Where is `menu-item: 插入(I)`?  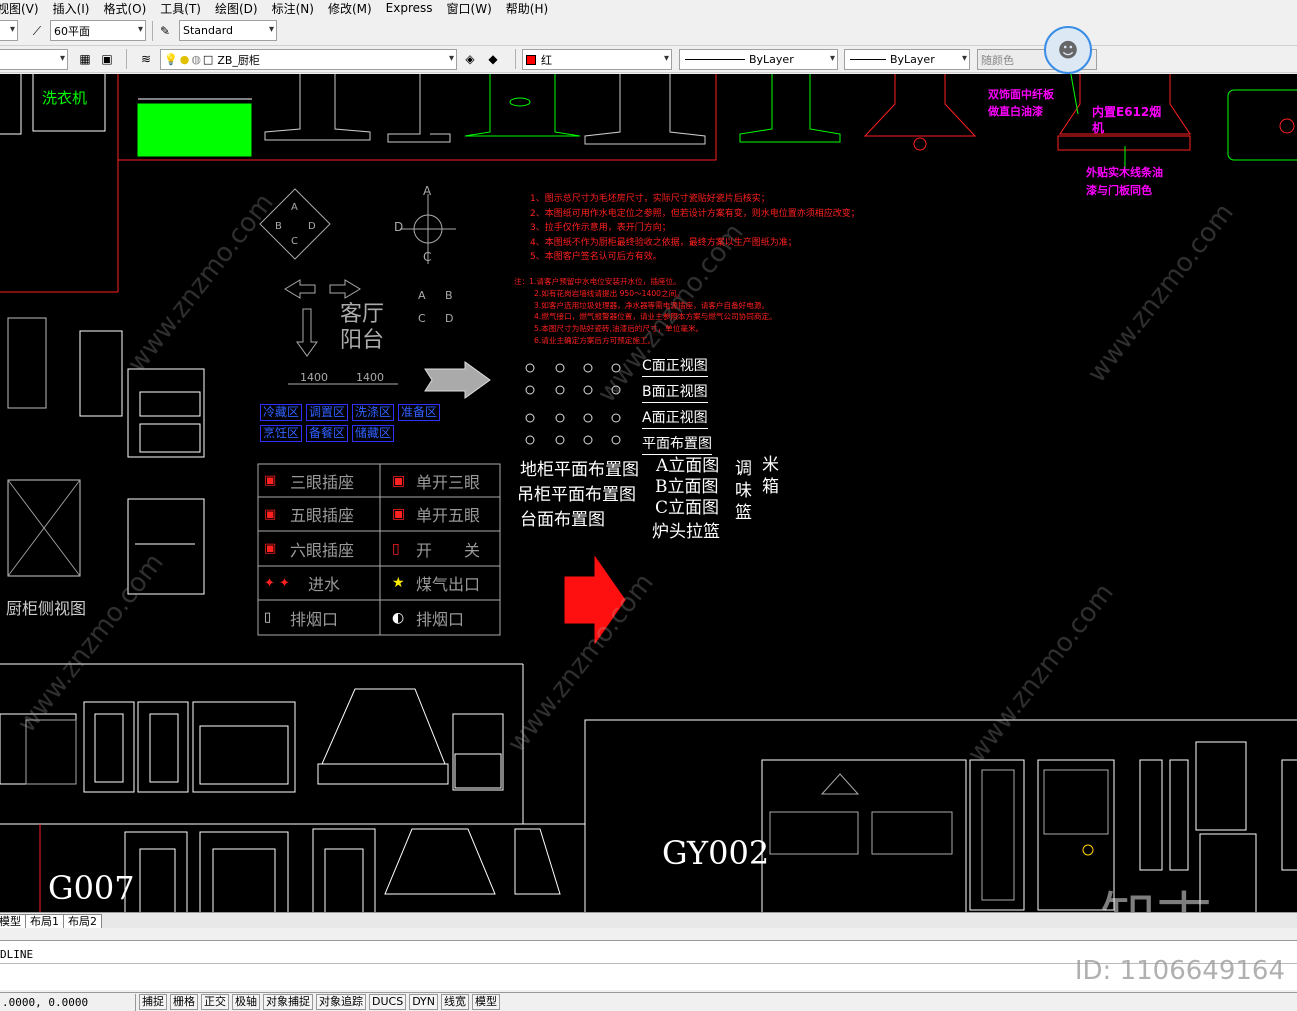 menu-item: 插入(I) is located at coordinates (75, 8).